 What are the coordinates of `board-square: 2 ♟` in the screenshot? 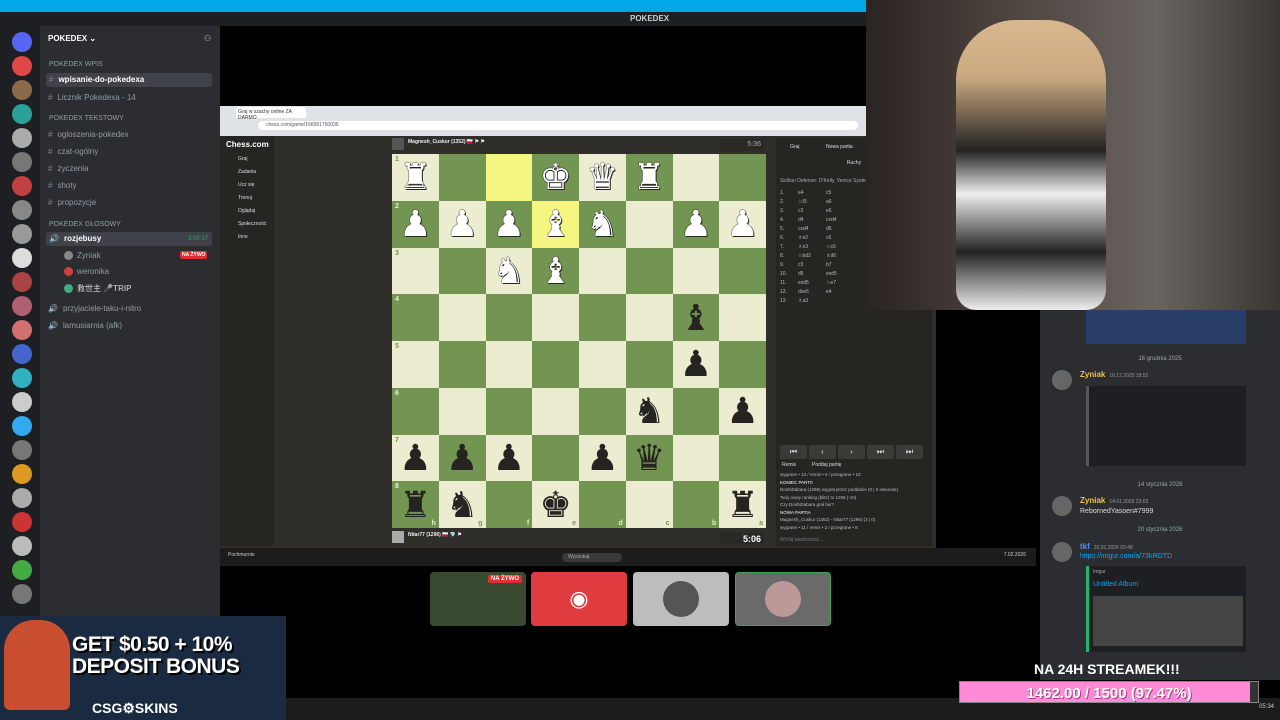 It's located at (415, 224).